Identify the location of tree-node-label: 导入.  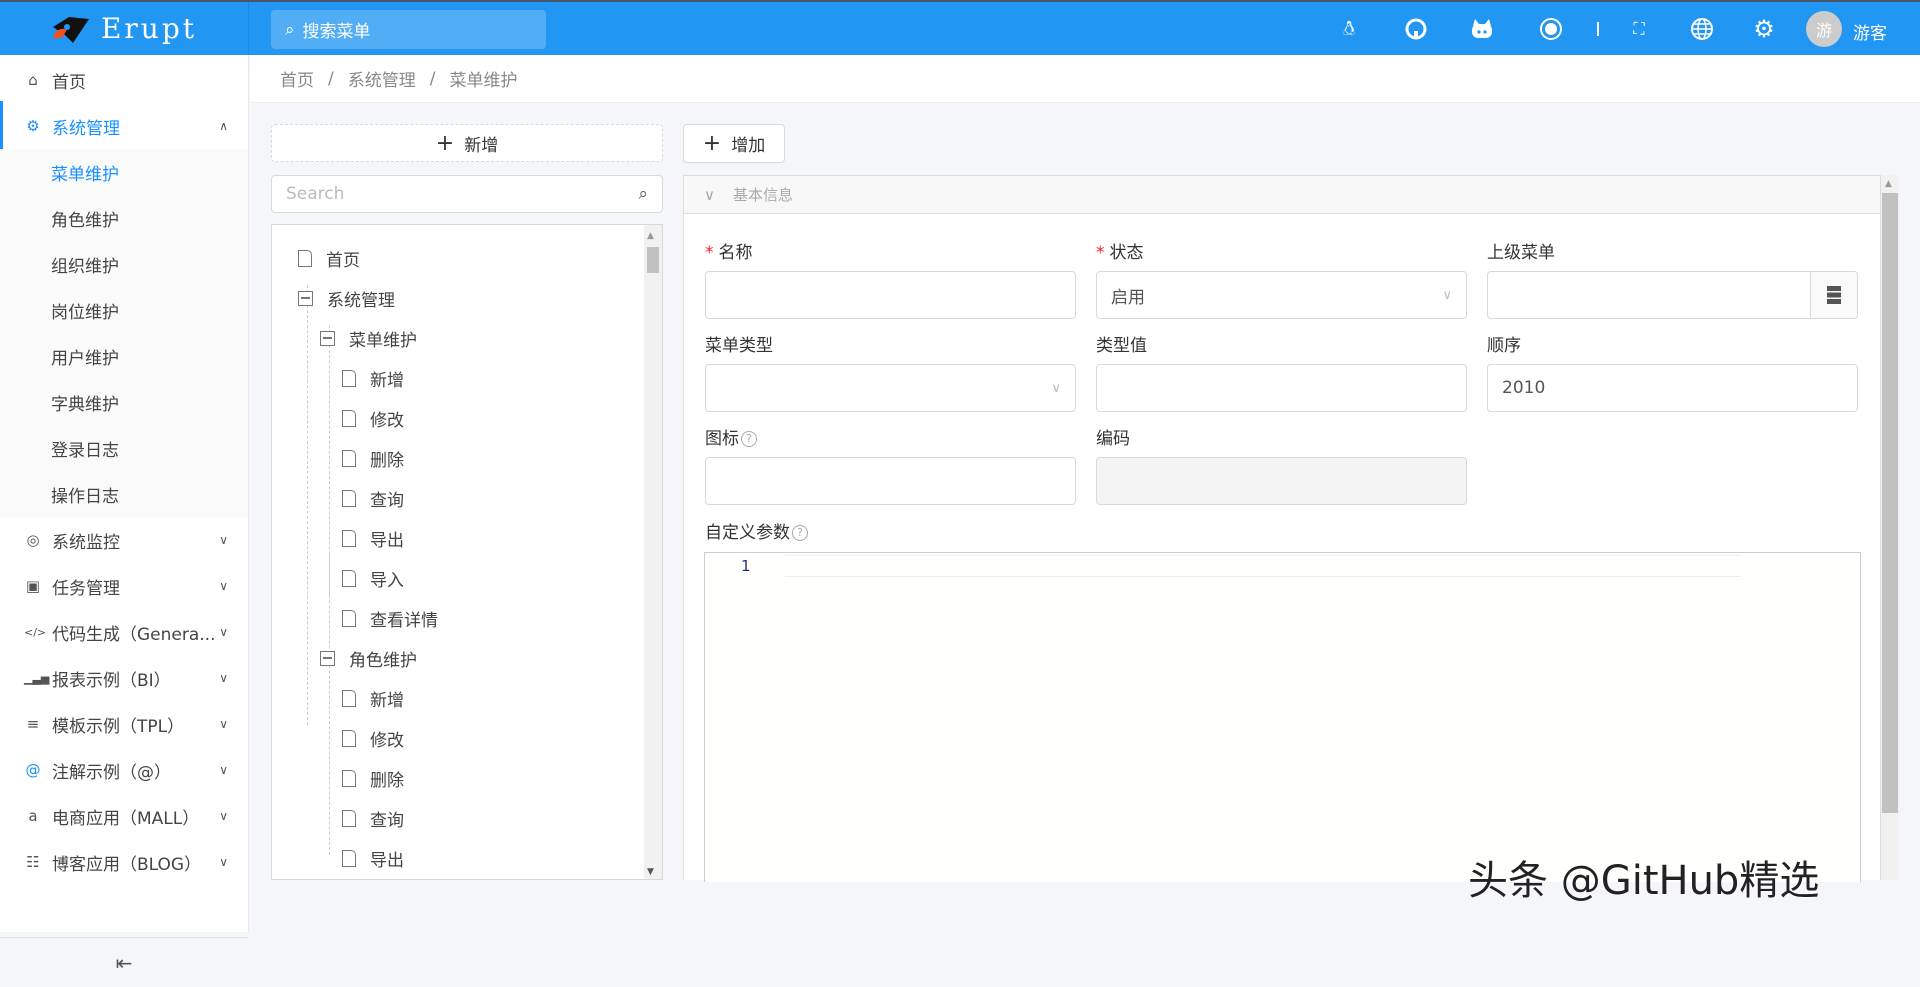
(387, 580).